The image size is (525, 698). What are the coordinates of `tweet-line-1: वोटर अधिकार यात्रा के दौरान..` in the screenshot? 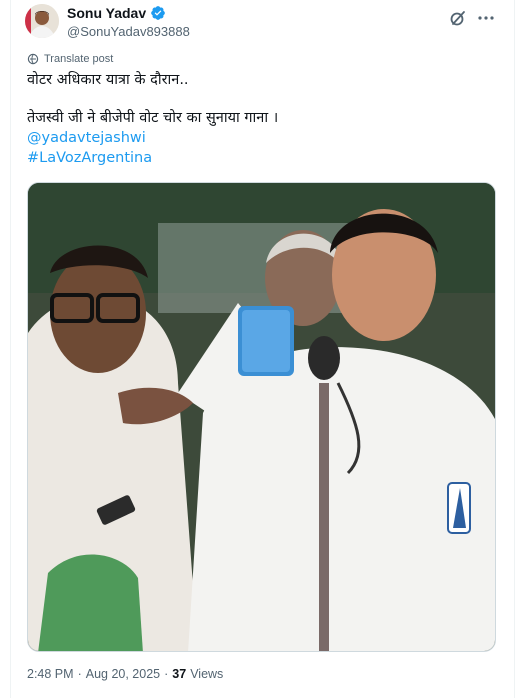 It's located at (108, 80).